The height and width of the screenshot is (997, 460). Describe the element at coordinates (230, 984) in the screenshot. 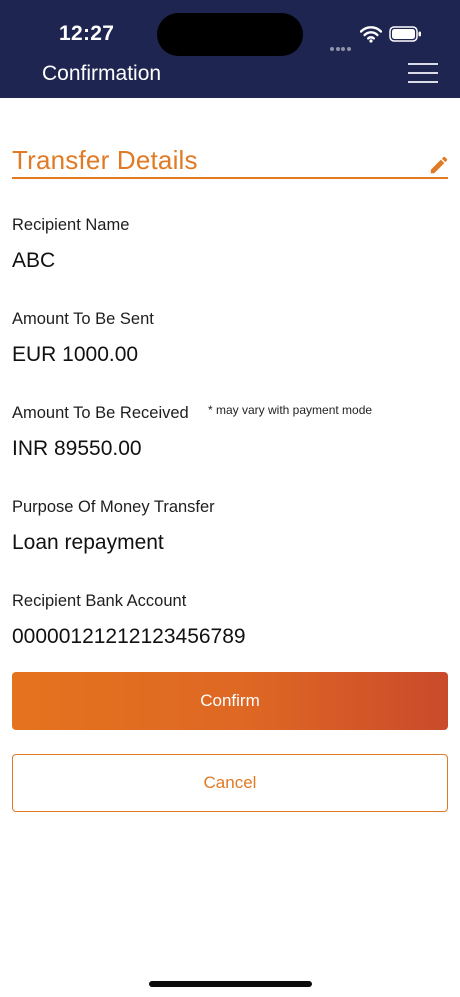

I see `home-indicator` at that location.